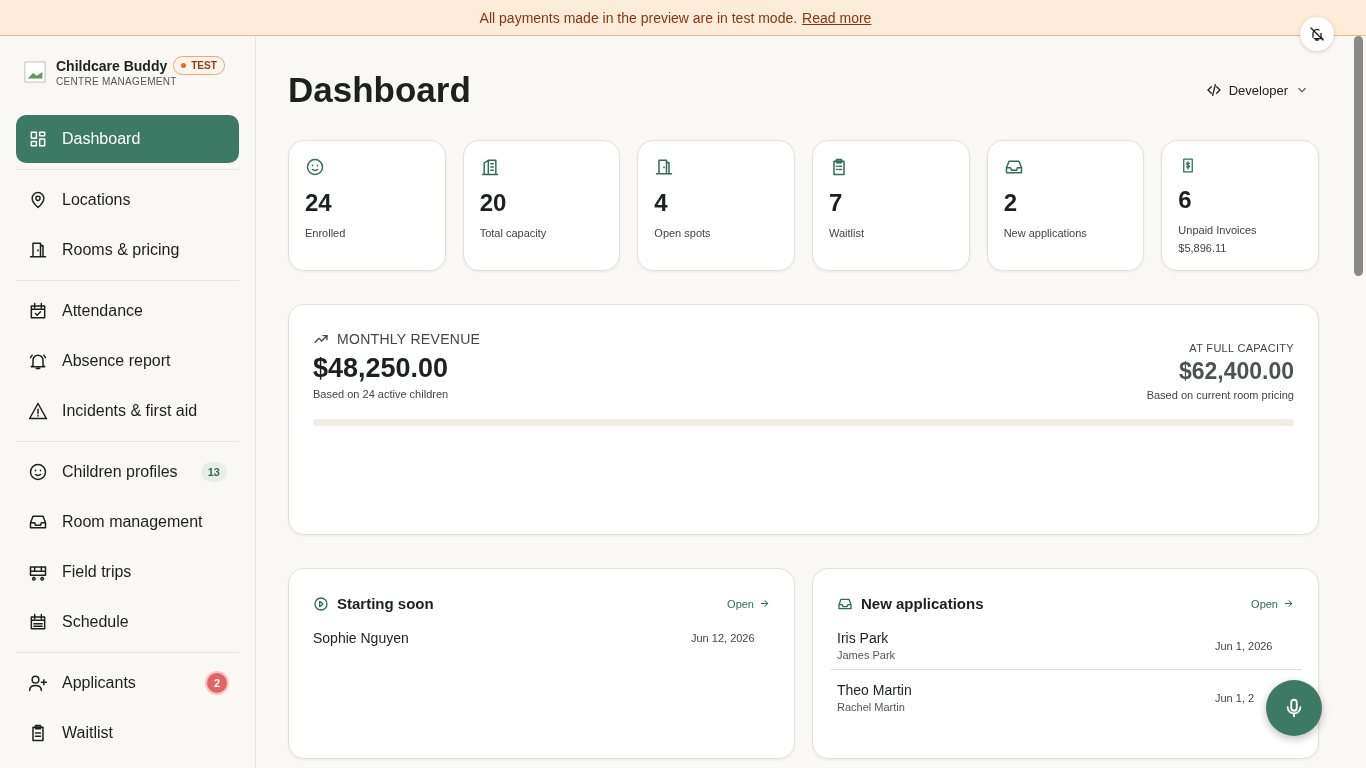  Describe the element at coordinates (1241, 348) in the screenshot. I see `capacity-label: AT FULL CAPACITY` at that location.